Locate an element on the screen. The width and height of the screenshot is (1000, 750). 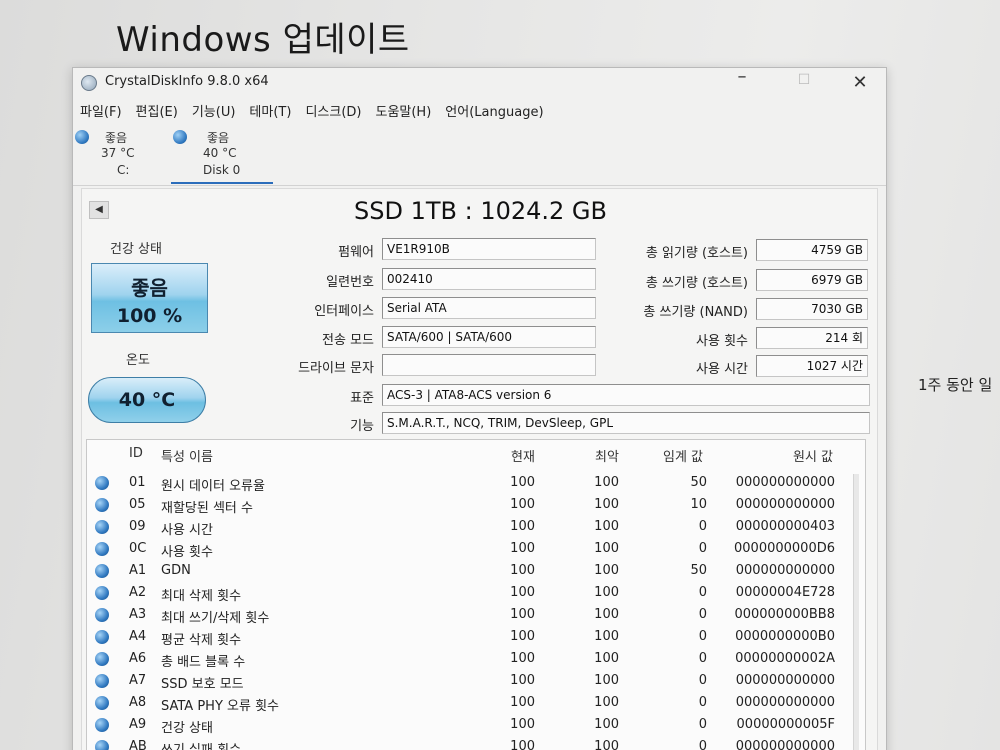
cell-id: A2 is located at coordinates (138, 592).